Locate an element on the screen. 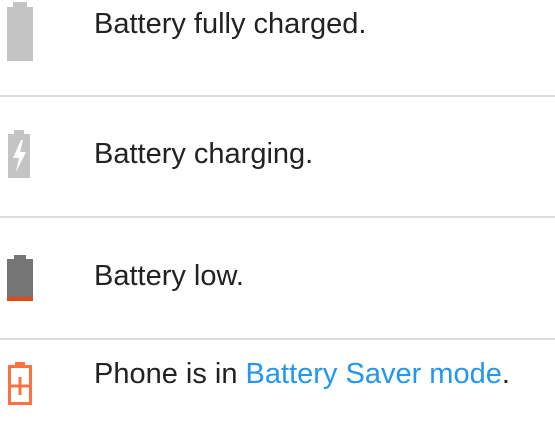  battery-low-icon is located at coordinates (20, 285).